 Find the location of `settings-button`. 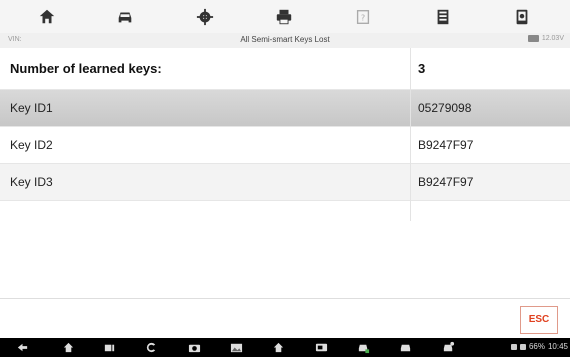

settings-button is located at coordinates (205, 16).